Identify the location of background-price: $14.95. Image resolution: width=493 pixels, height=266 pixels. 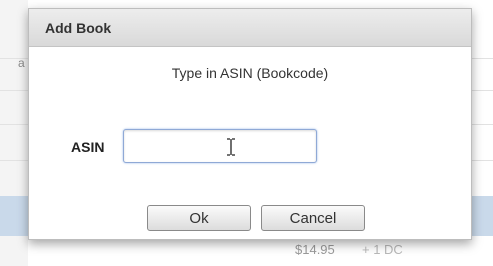
(315, 249).